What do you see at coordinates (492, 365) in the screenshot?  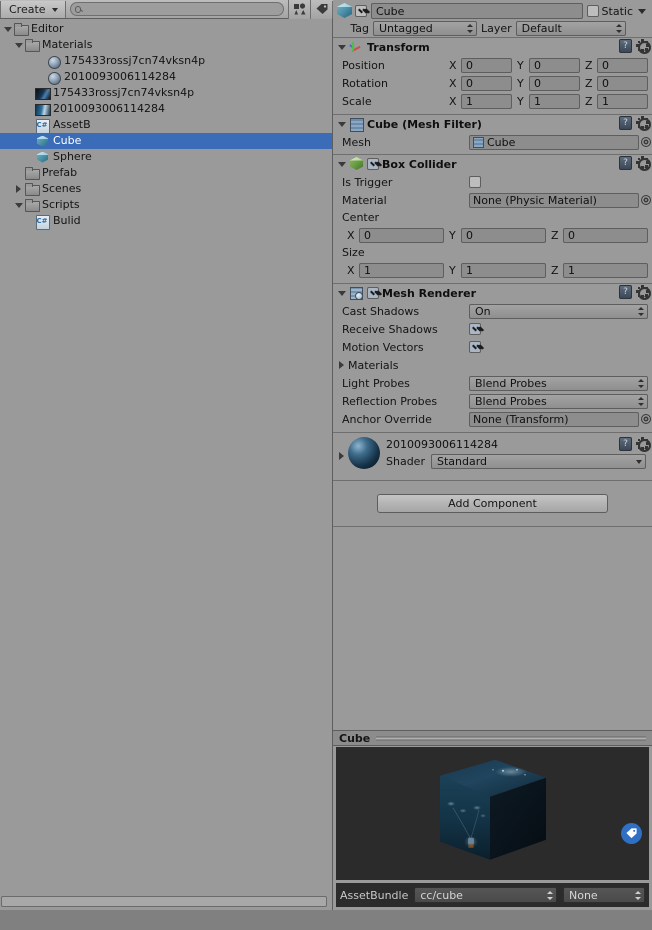 I see `materials-row: Materials` at bounding box center [492, 365].